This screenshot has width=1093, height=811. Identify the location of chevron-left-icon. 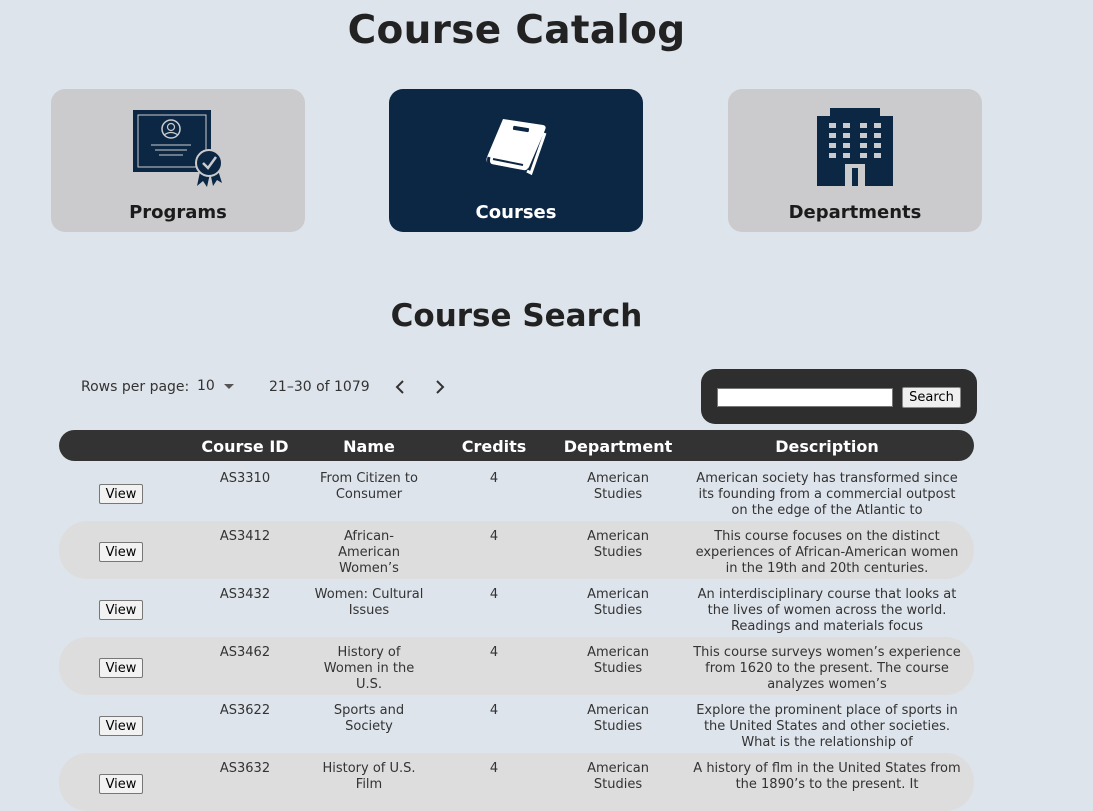
(400, 387).